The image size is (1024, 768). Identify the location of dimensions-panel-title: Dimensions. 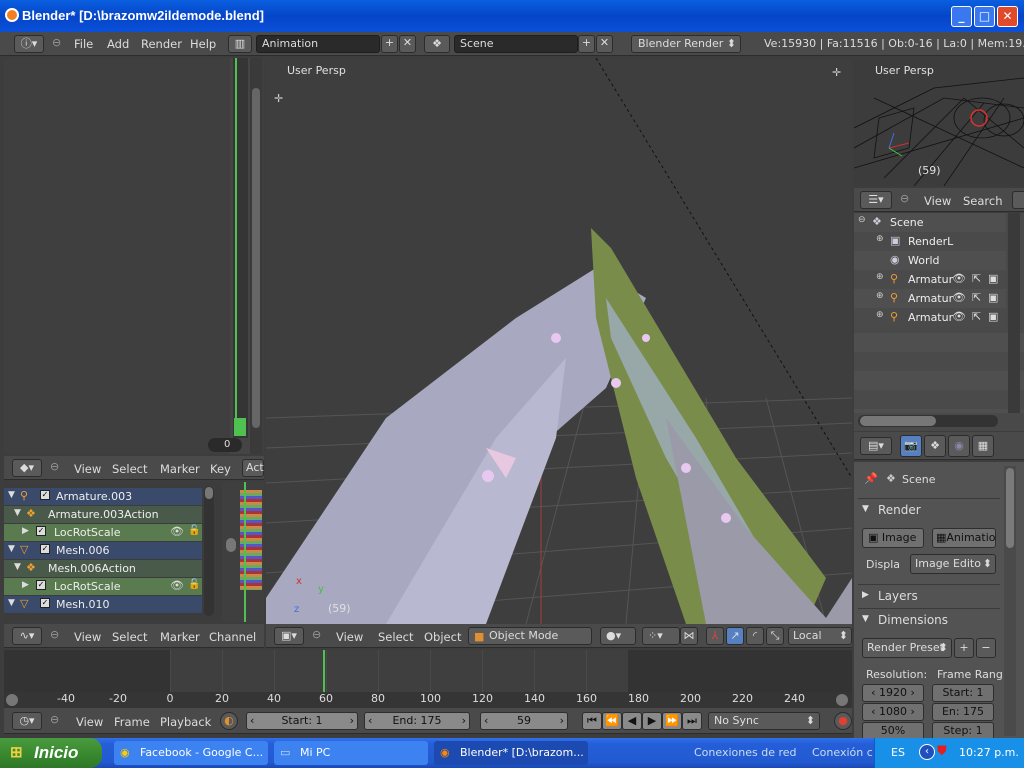
(913, 620).